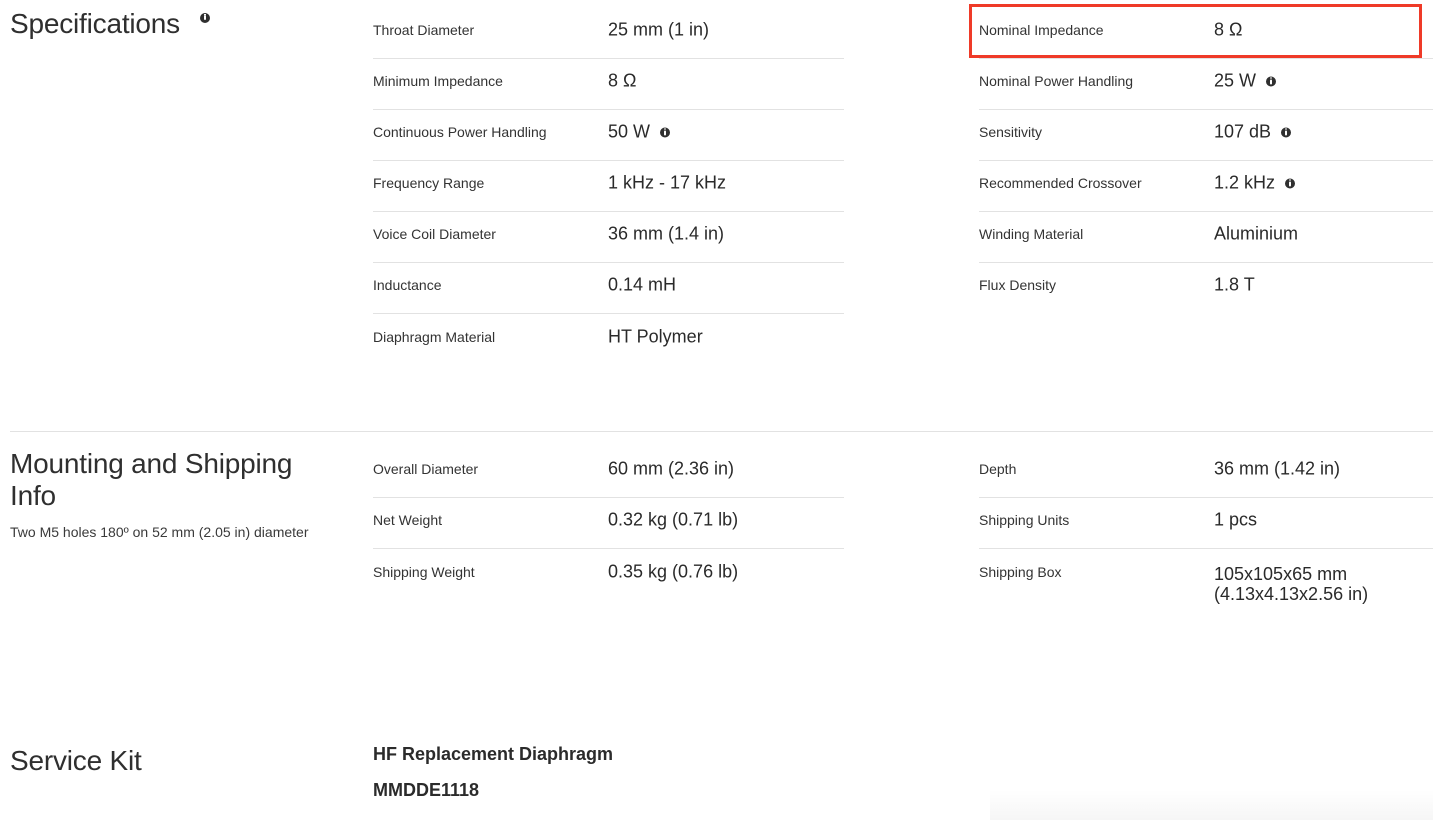 Image resolution: width=1433 pixels, height=820 pixels. Describe the element at coordinates (1245, 182) in the screenshot. I see `spec-value: 1.2 kHz` at that location.